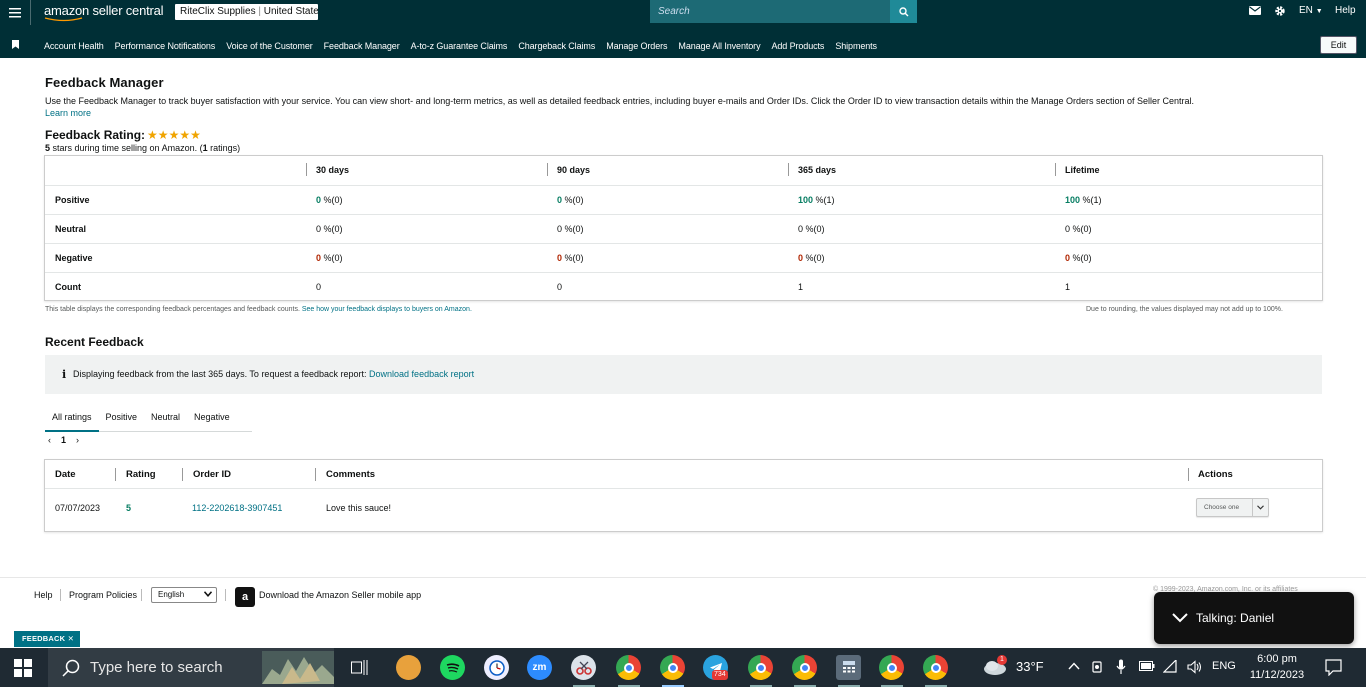 Image resolution: width=1366 pixels, height=687 pixels. I want to click on clock: 6:00 pm 11/12/2023, so click(1277, 667).